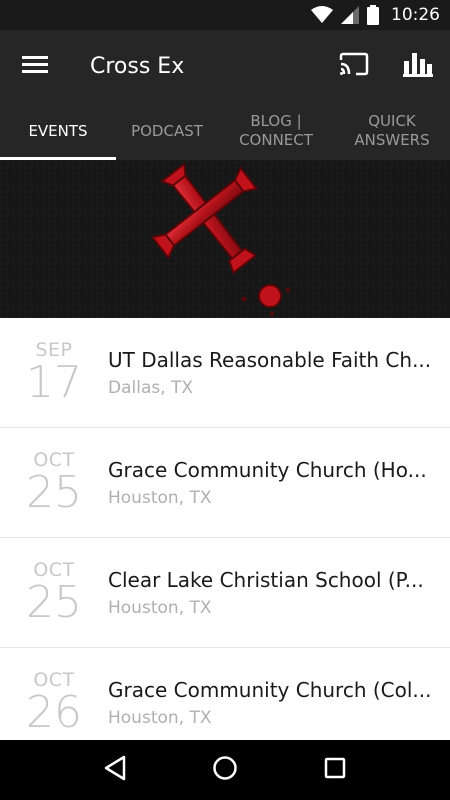  I want to click on status-bar: 10:26, so click(225, 15).